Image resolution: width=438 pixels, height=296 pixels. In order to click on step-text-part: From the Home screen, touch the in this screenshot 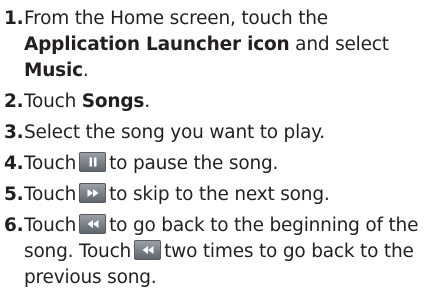, I will do `click(176, 18)`.